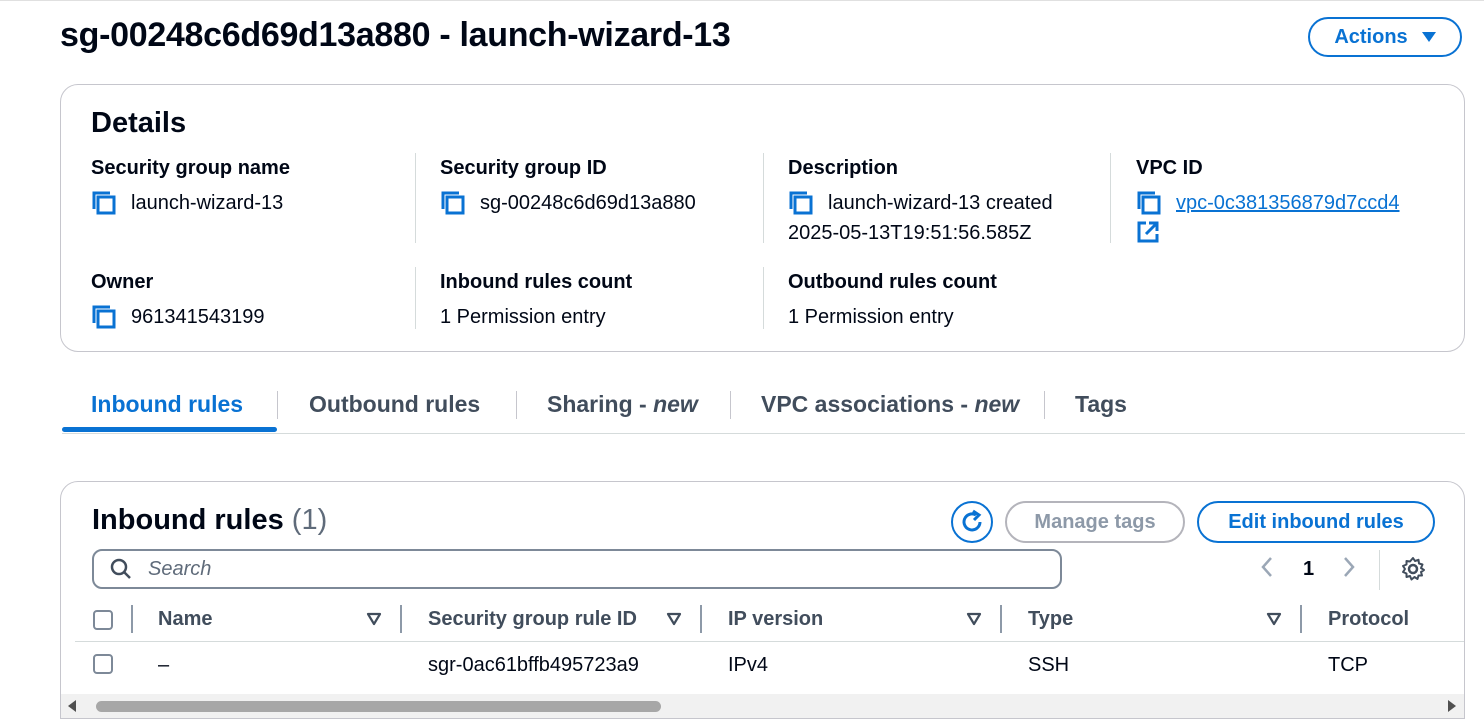 This screenshot has height=719, width=1484. Describe the element at coordinates (103, 664) in the screenshot. I see `row-checkbox` at that location.